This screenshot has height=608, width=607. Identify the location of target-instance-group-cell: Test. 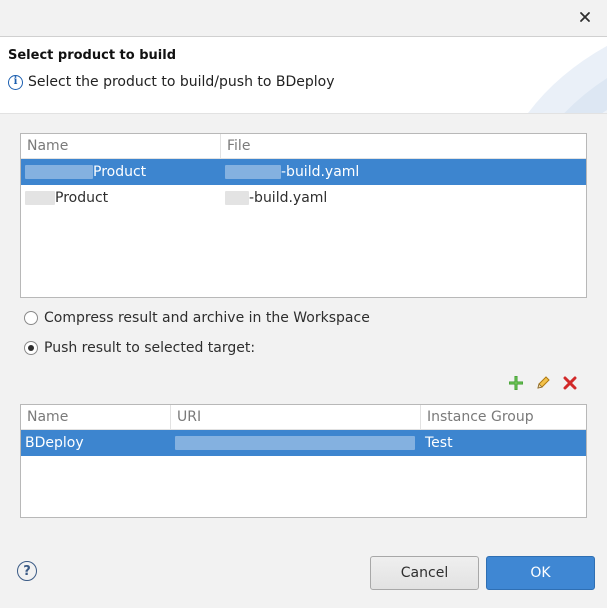
(439, 443).